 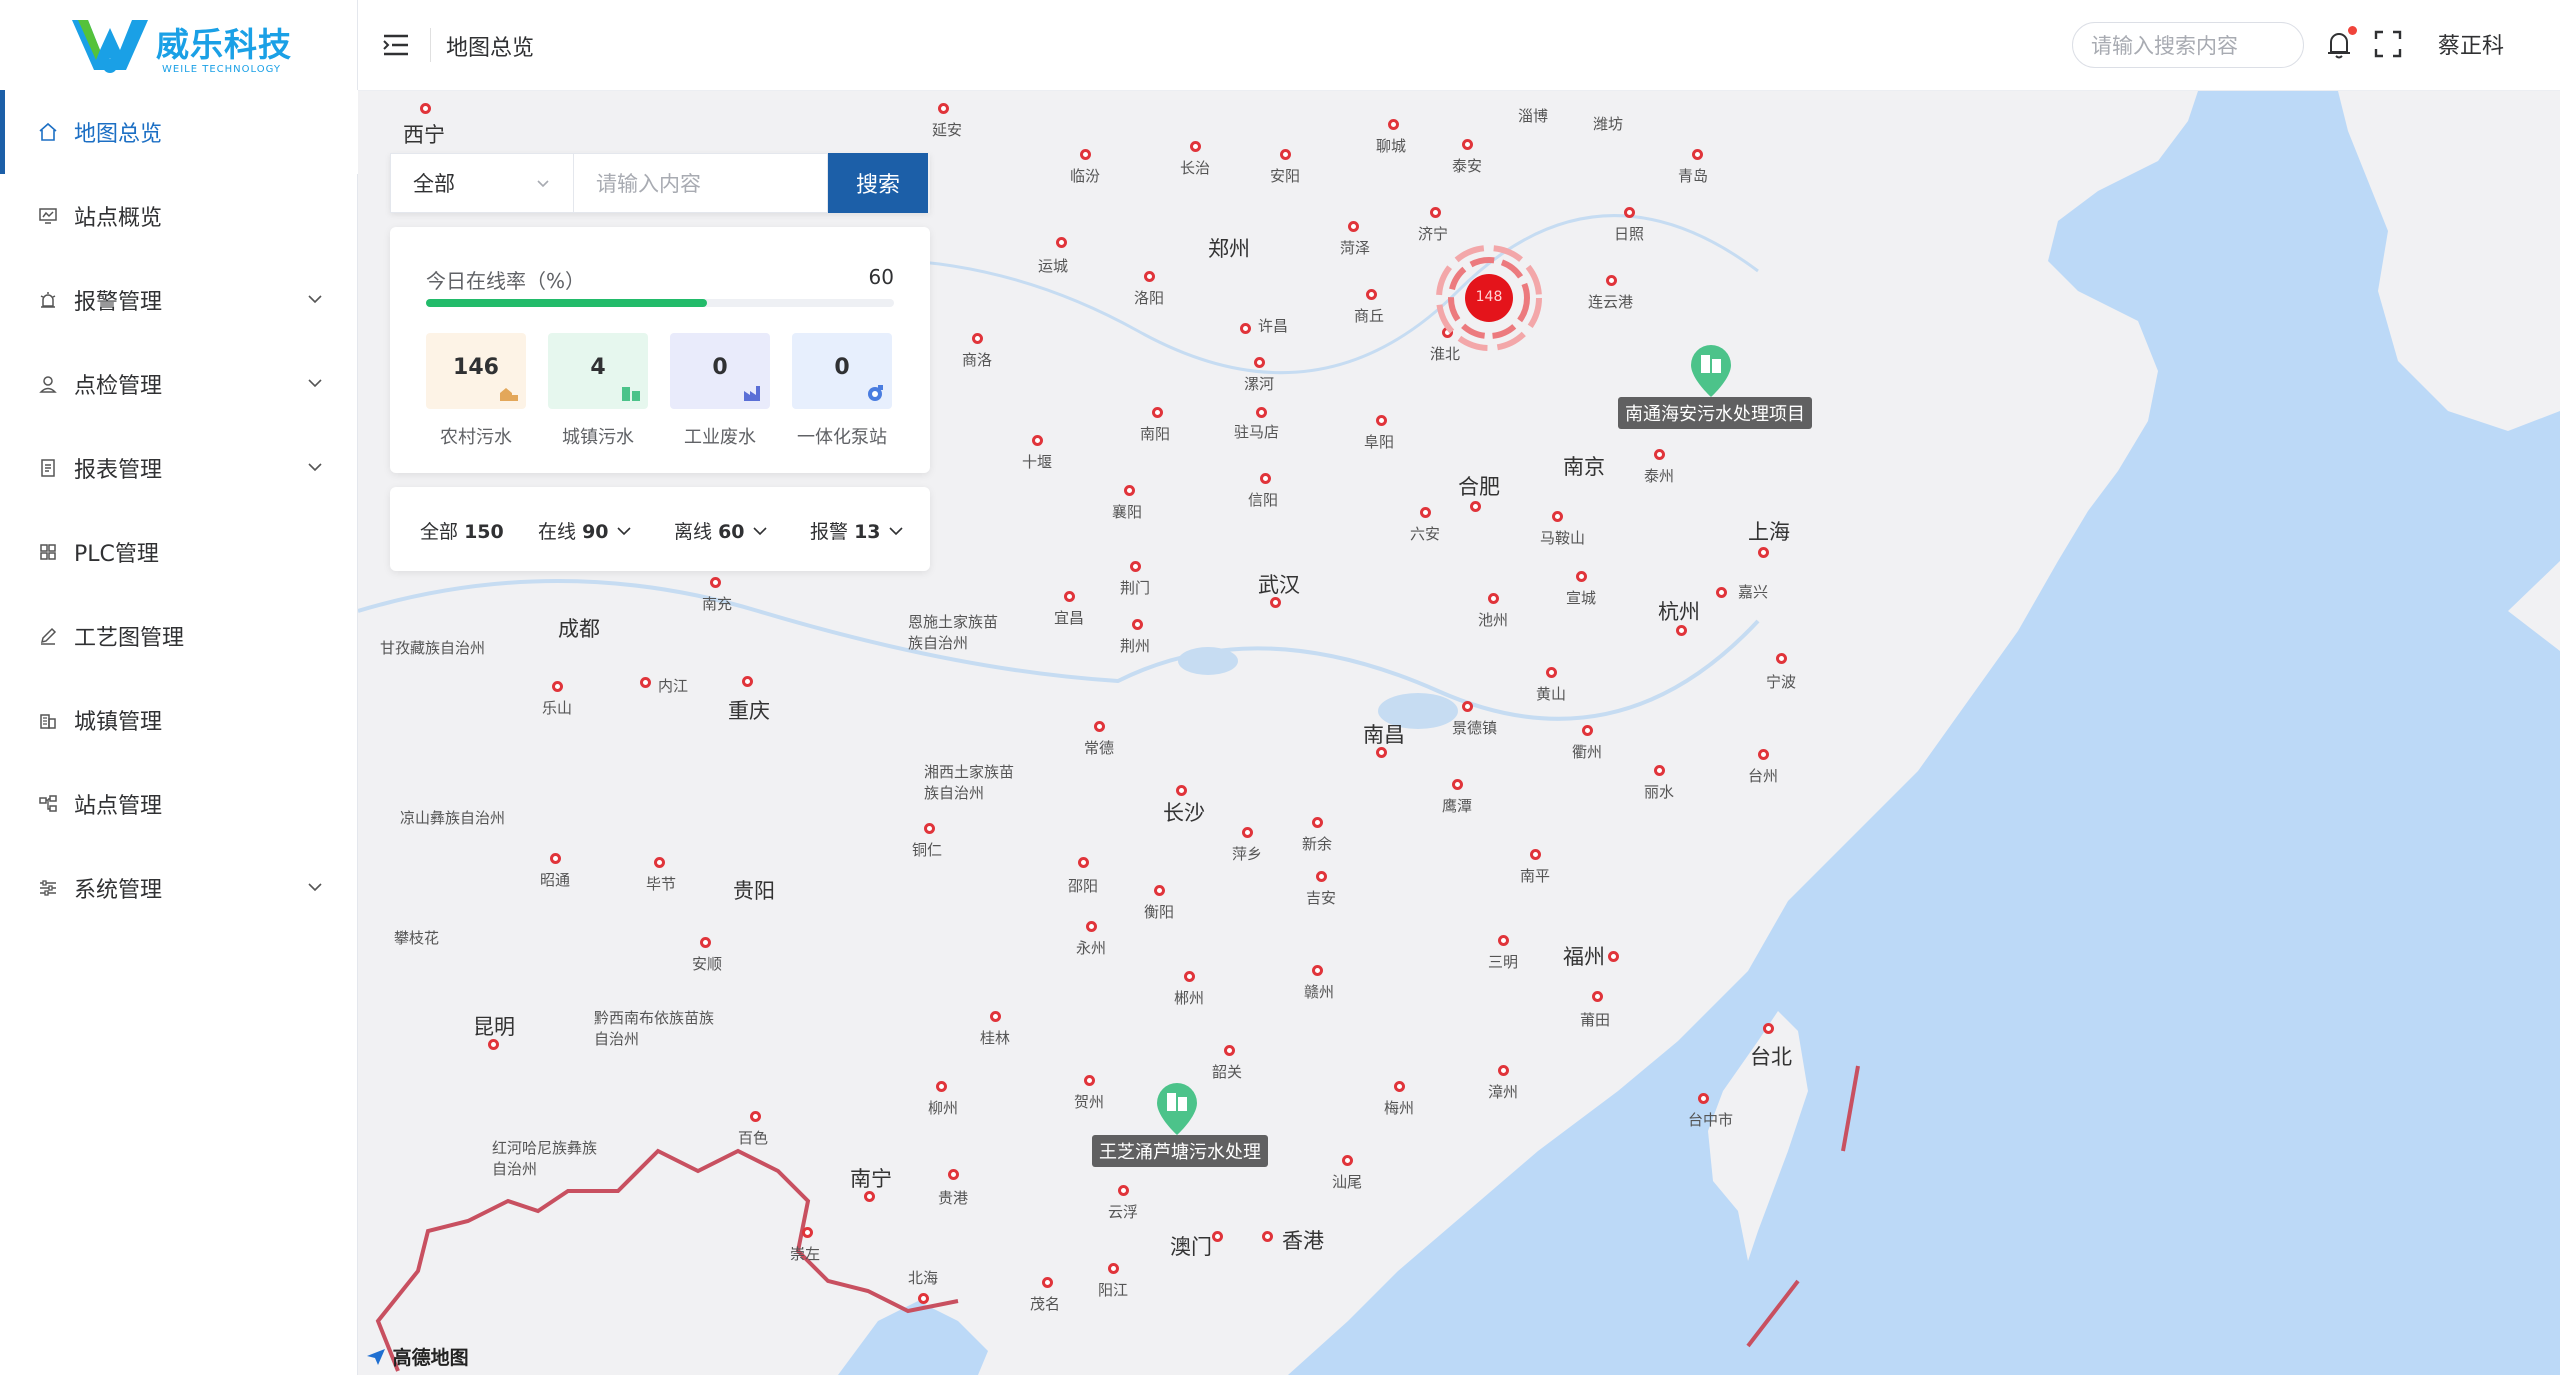 What do you see at coordinates (842, 371) in the screenshot?
I see `stat-pump-station: 0` at bounding box center [842, 371].